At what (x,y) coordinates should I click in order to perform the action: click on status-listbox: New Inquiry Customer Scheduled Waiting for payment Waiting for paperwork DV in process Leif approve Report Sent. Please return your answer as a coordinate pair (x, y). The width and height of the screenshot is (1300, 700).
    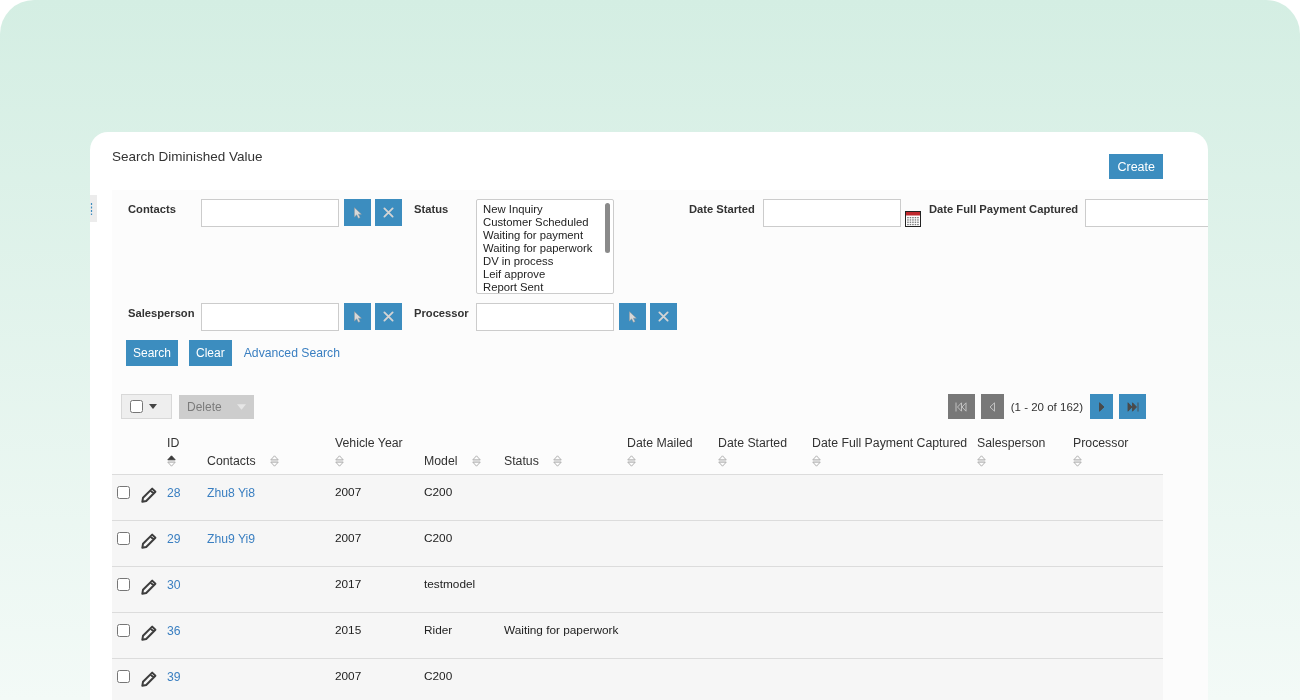
    Looking at the image, I should click on (545, 246).